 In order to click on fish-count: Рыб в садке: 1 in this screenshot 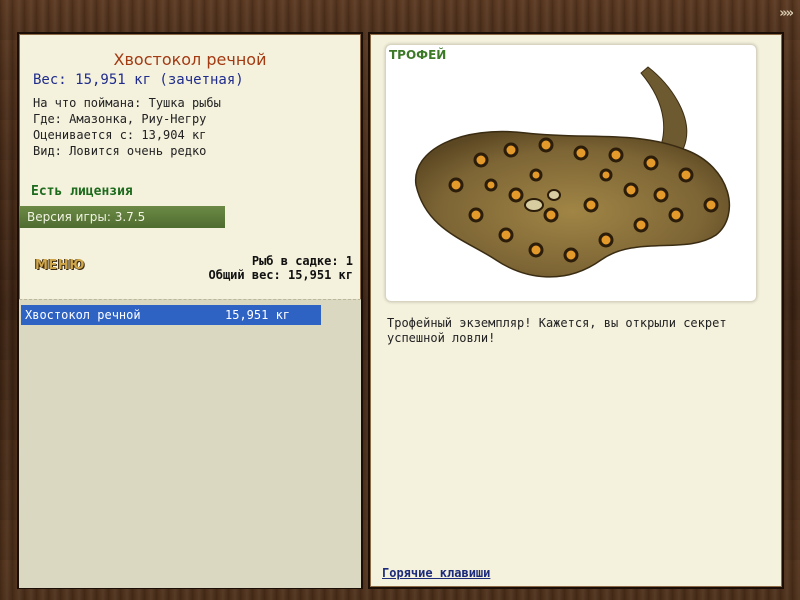, I will do `click(302, 261)`.